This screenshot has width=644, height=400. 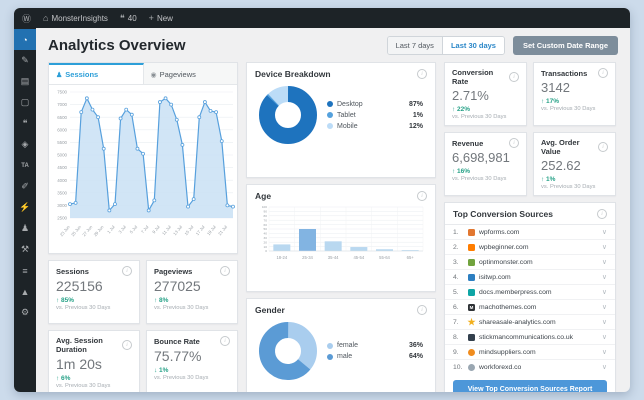 What do you see at coordinates (456, 352) in the screenshot?
I see `source-rank: 9.` at bounding box center [456, 352].